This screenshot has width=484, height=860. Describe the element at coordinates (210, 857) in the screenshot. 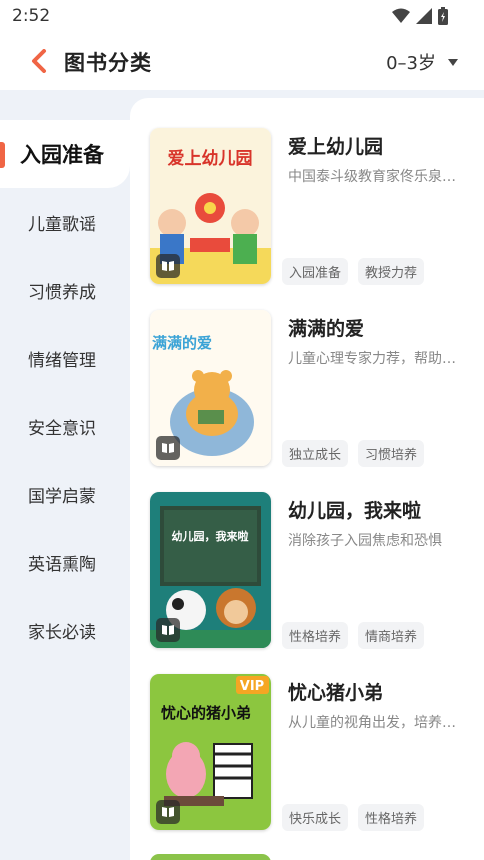

I see `book-cover-partial` at that location.